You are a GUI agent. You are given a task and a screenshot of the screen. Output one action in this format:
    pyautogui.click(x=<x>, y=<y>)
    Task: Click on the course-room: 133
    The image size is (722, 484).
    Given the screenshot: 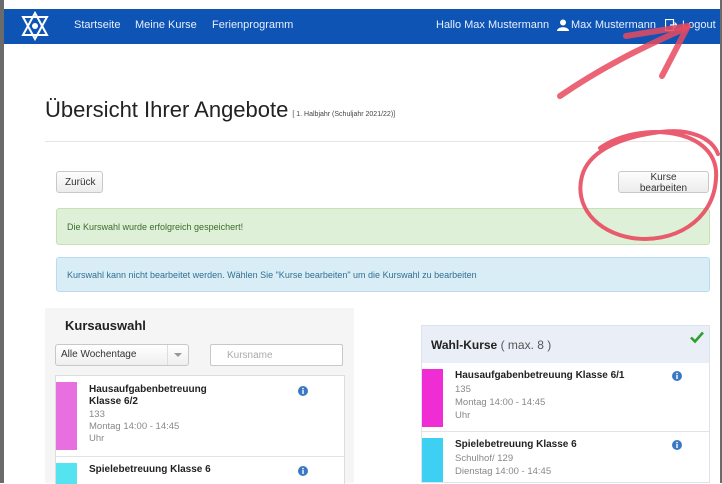 What is the action you would take?
    pyautogui.click(x=97, y=414)
    